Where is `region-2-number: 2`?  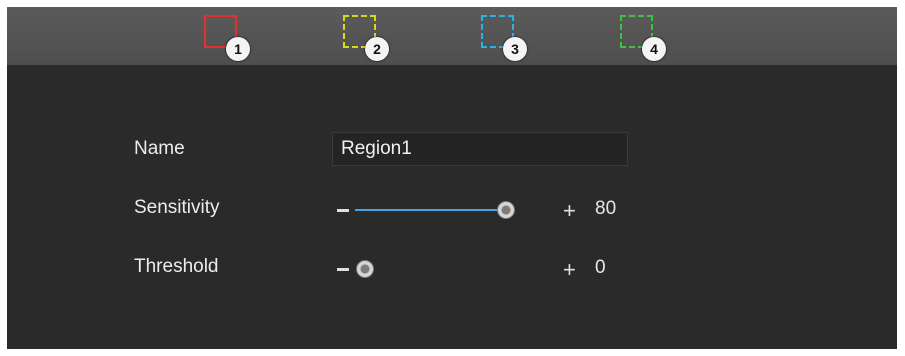
region-2-number: 2 is located at coordinates (377, 49).